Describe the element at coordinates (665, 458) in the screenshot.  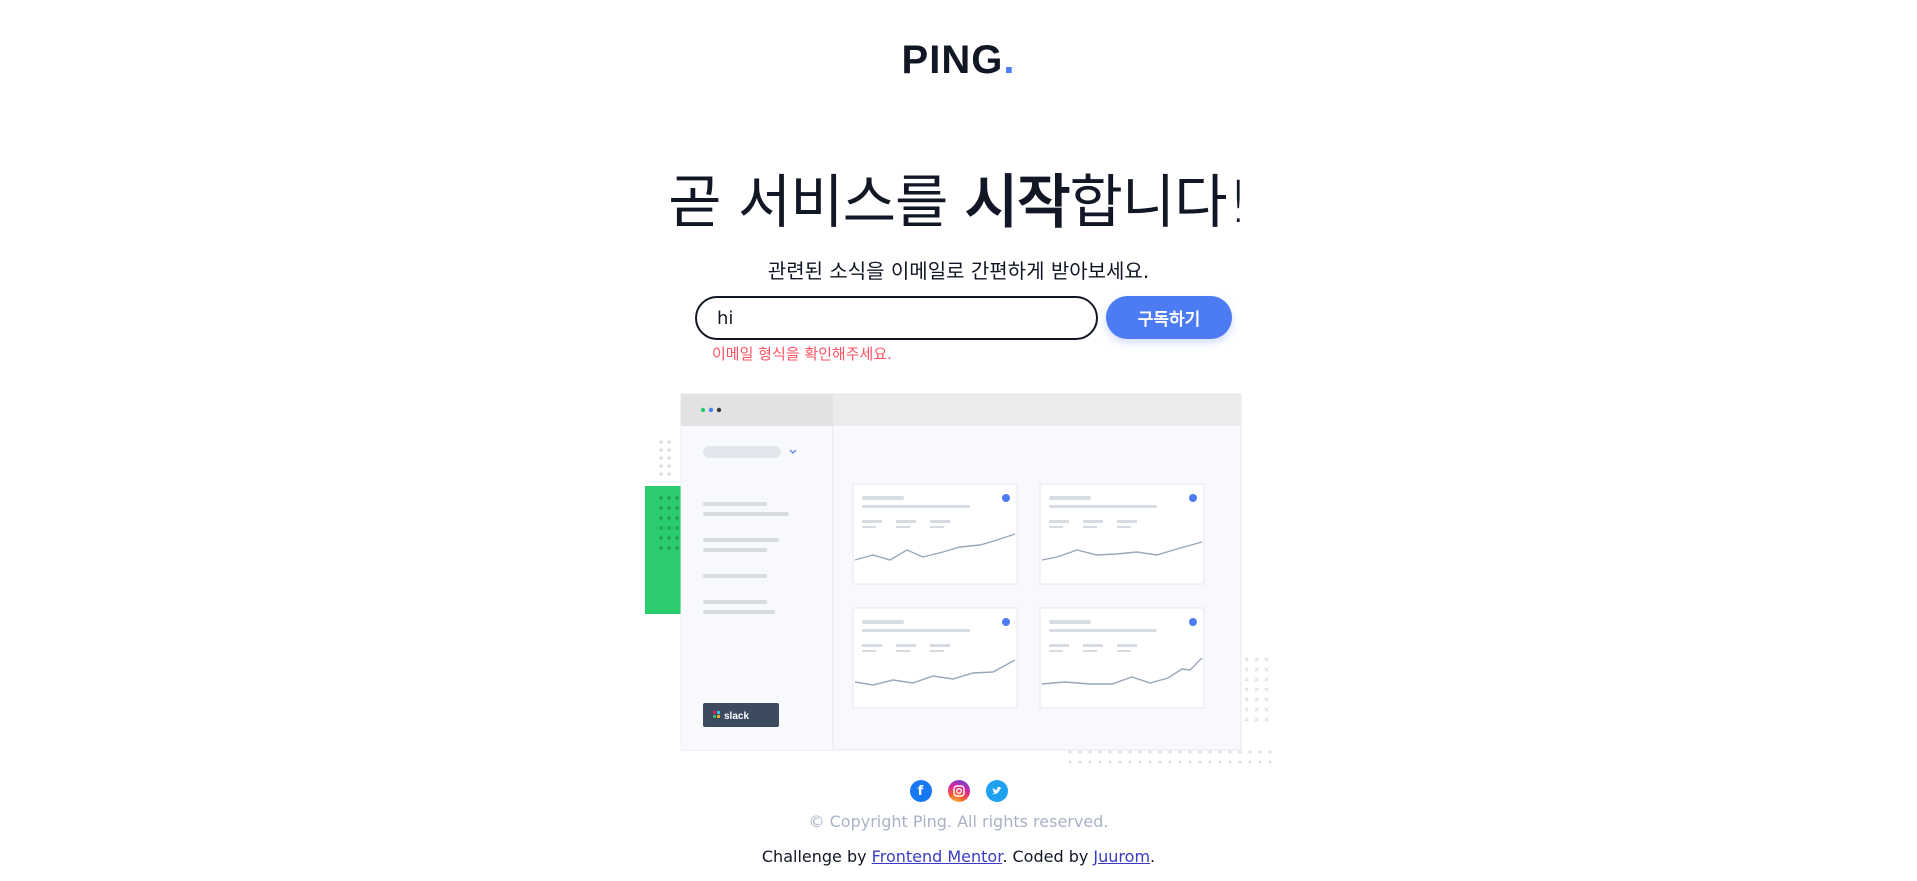
I see `dot-pattern-left` at that location.